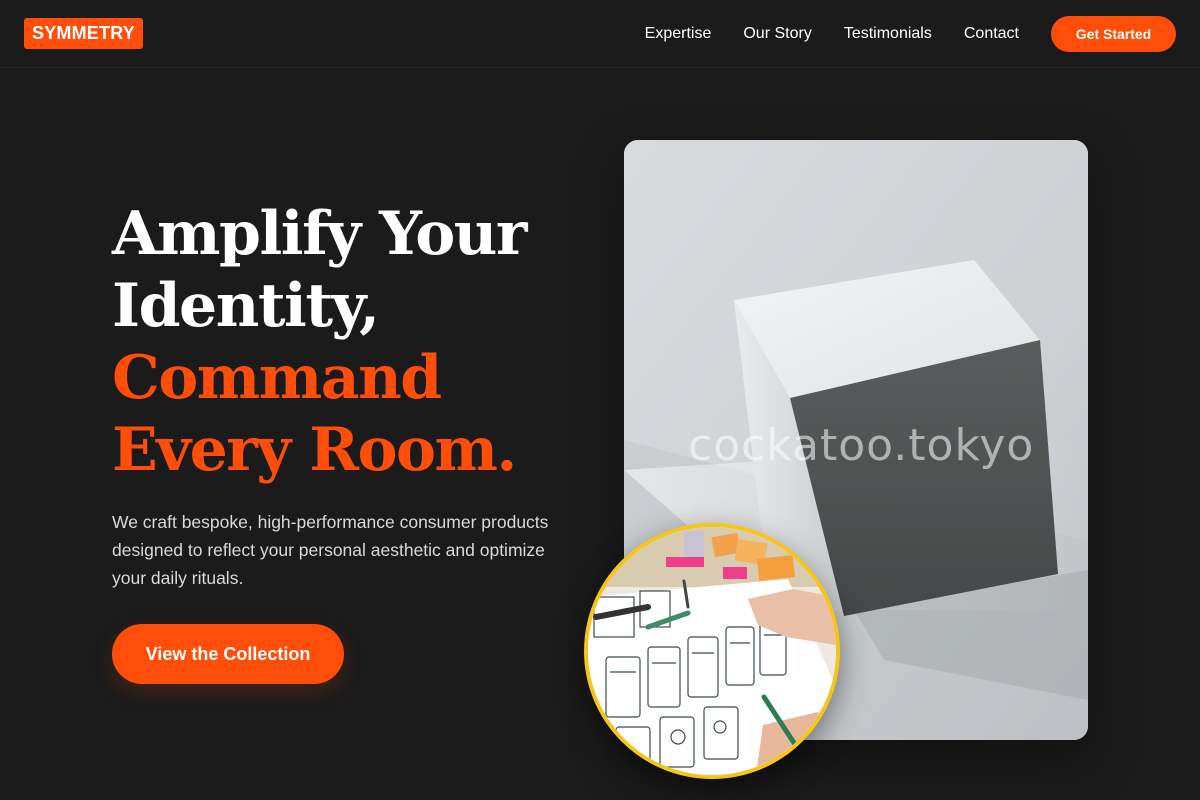  I want to click on nav-links: Expertise Our Story Testimonials Contact, so click(832, 34).